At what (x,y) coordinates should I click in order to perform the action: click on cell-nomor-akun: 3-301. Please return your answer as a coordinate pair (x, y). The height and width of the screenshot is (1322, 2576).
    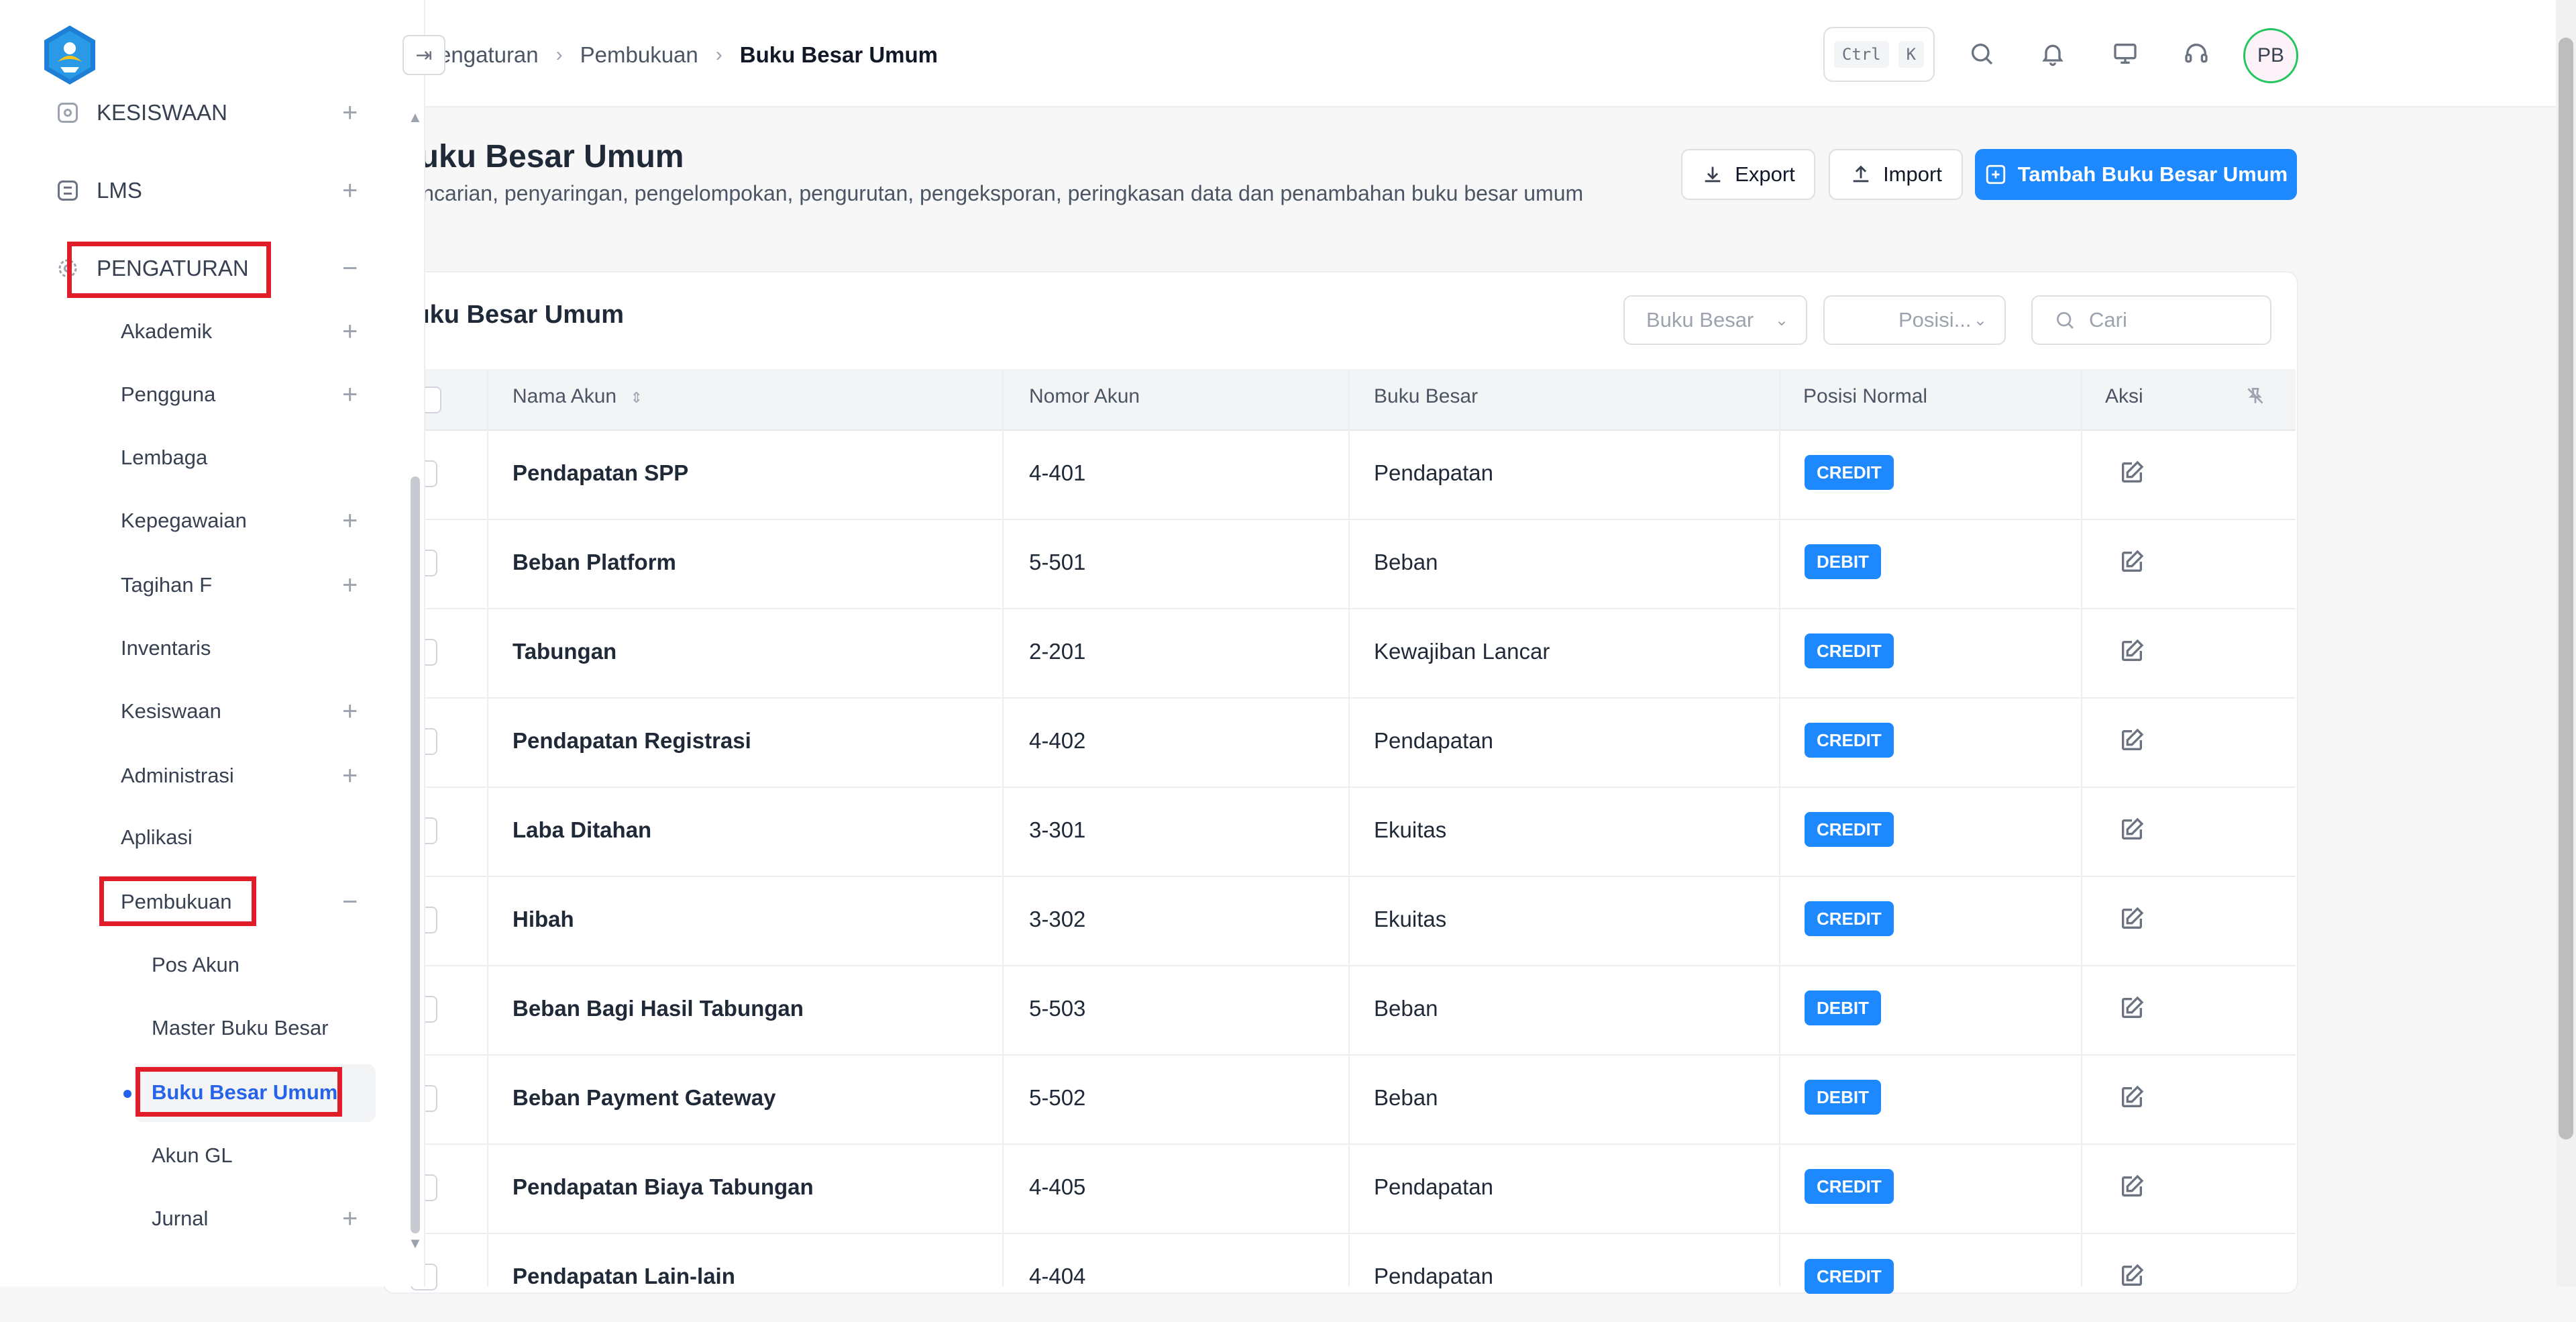
    Looking at the image, I should click on (1057, 829).